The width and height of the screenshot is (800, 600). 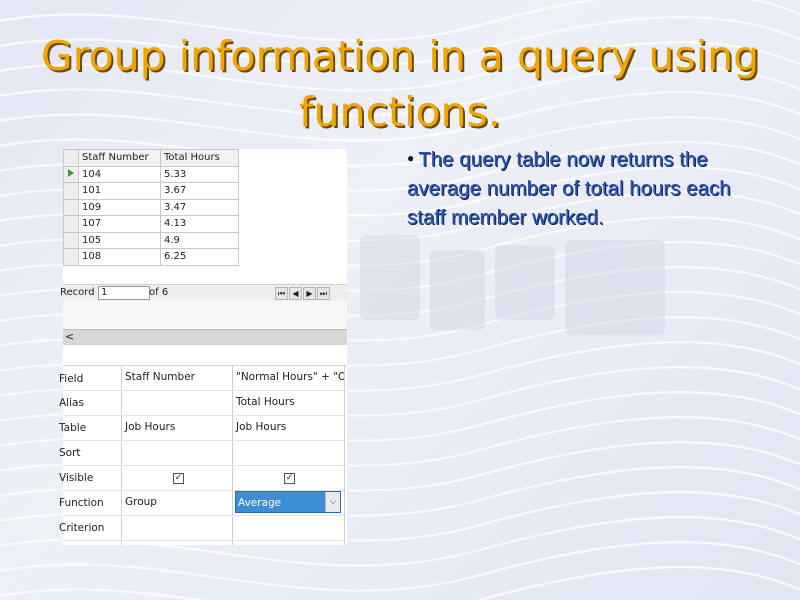 What do you see at coordinates (199, 191) in the screenshot?
I see `cell-total-hours: 3.67` at bounding box center [199, 191].